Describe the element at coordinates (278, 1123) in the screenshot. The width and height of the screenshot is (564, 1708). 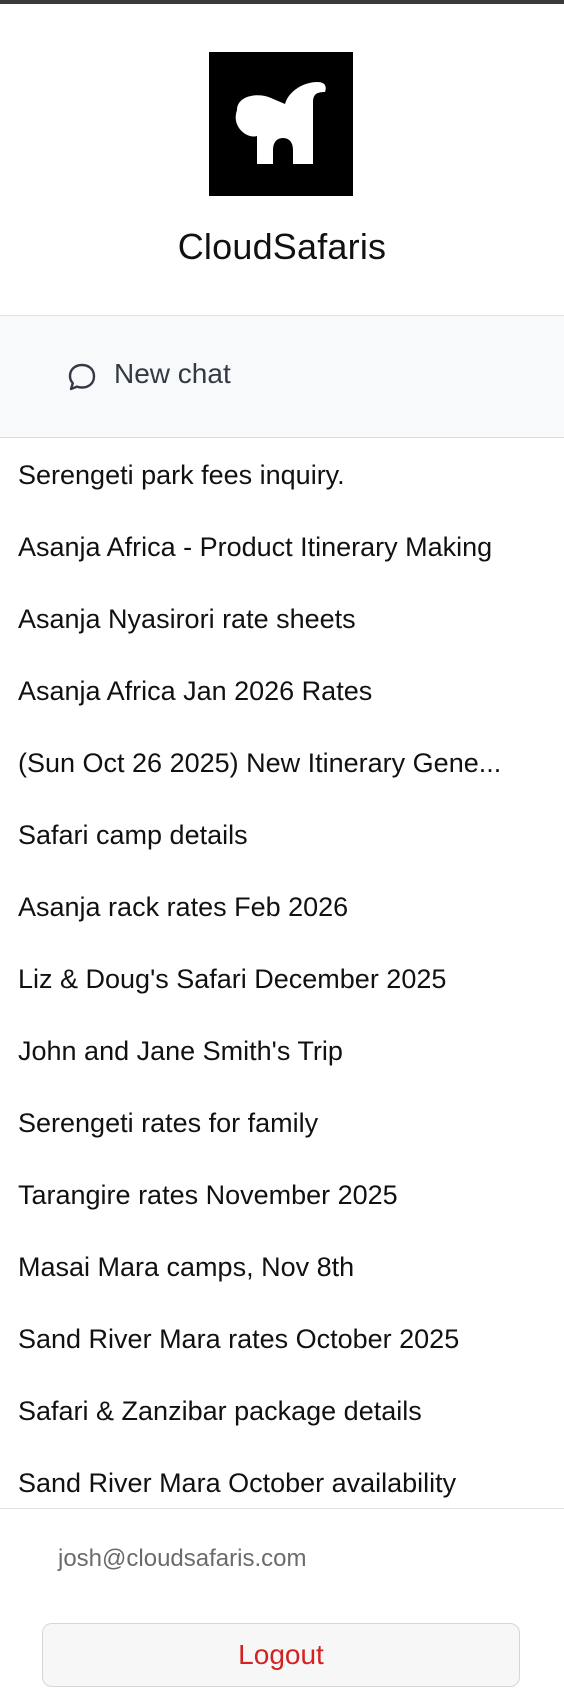
I see `chat-history-item: Serengeti rates for family` at that location.